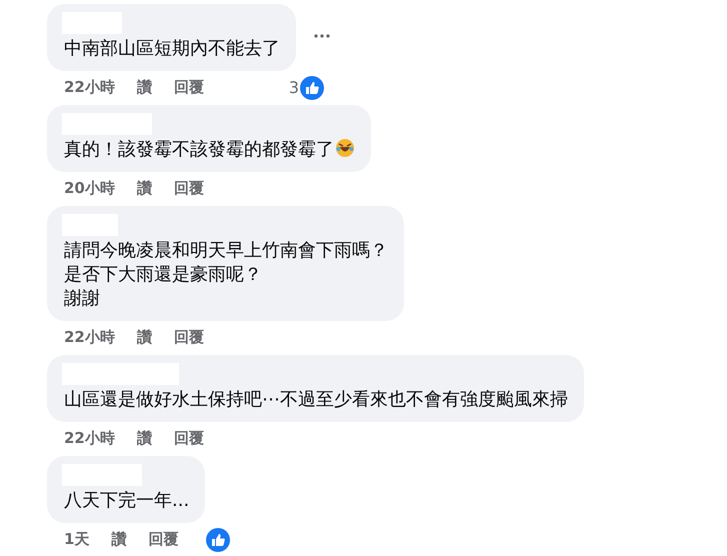  I want to click on more-options-icon, so click(322, 36).